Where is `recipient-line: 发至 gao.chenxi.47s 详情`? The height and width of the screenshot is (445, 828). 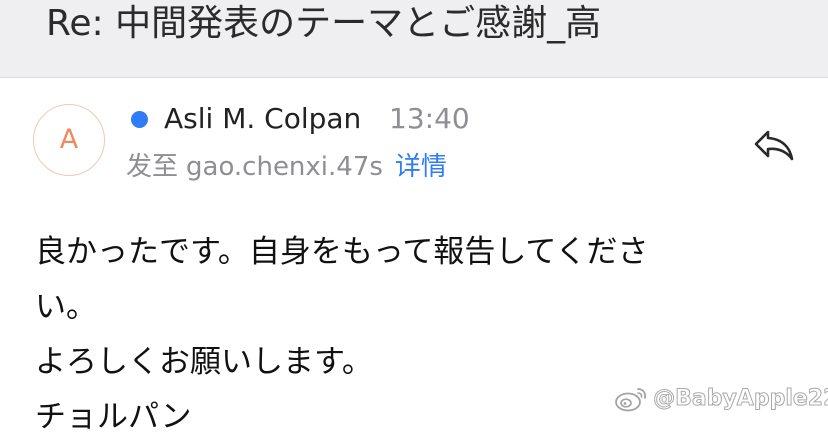 recipient-line: 发至 gao.chenxi.47s 详情 is located at coordinates (286, 167).